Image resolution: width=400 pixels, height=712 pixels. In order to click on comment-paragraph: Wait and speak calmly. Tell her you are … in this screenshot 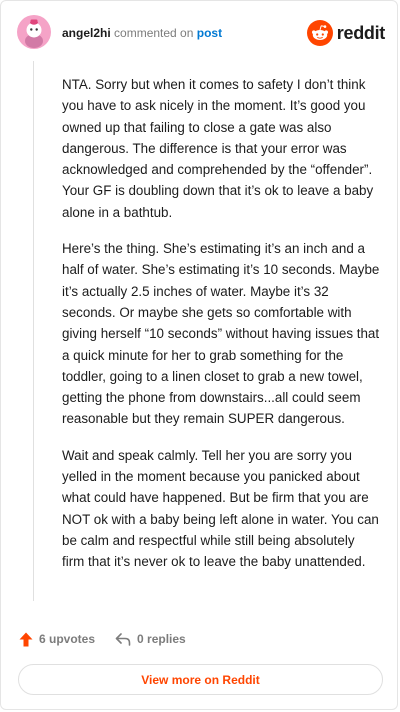, I will do `click(220, 508)`.